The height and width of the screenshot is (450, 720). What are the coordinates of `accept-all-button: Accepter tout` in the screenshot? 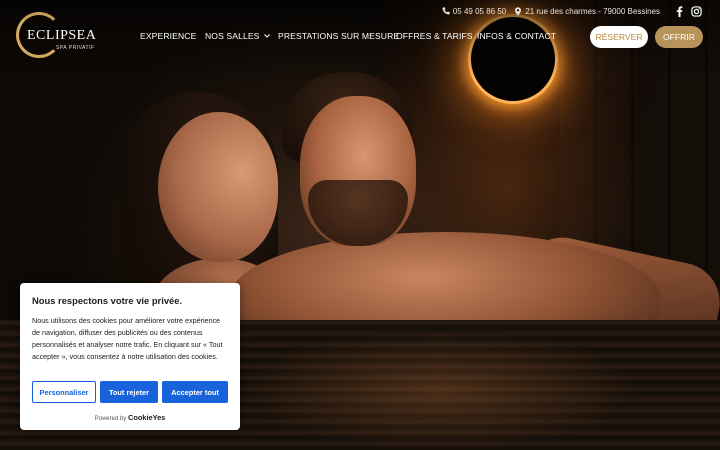 It's located at (195, 392).